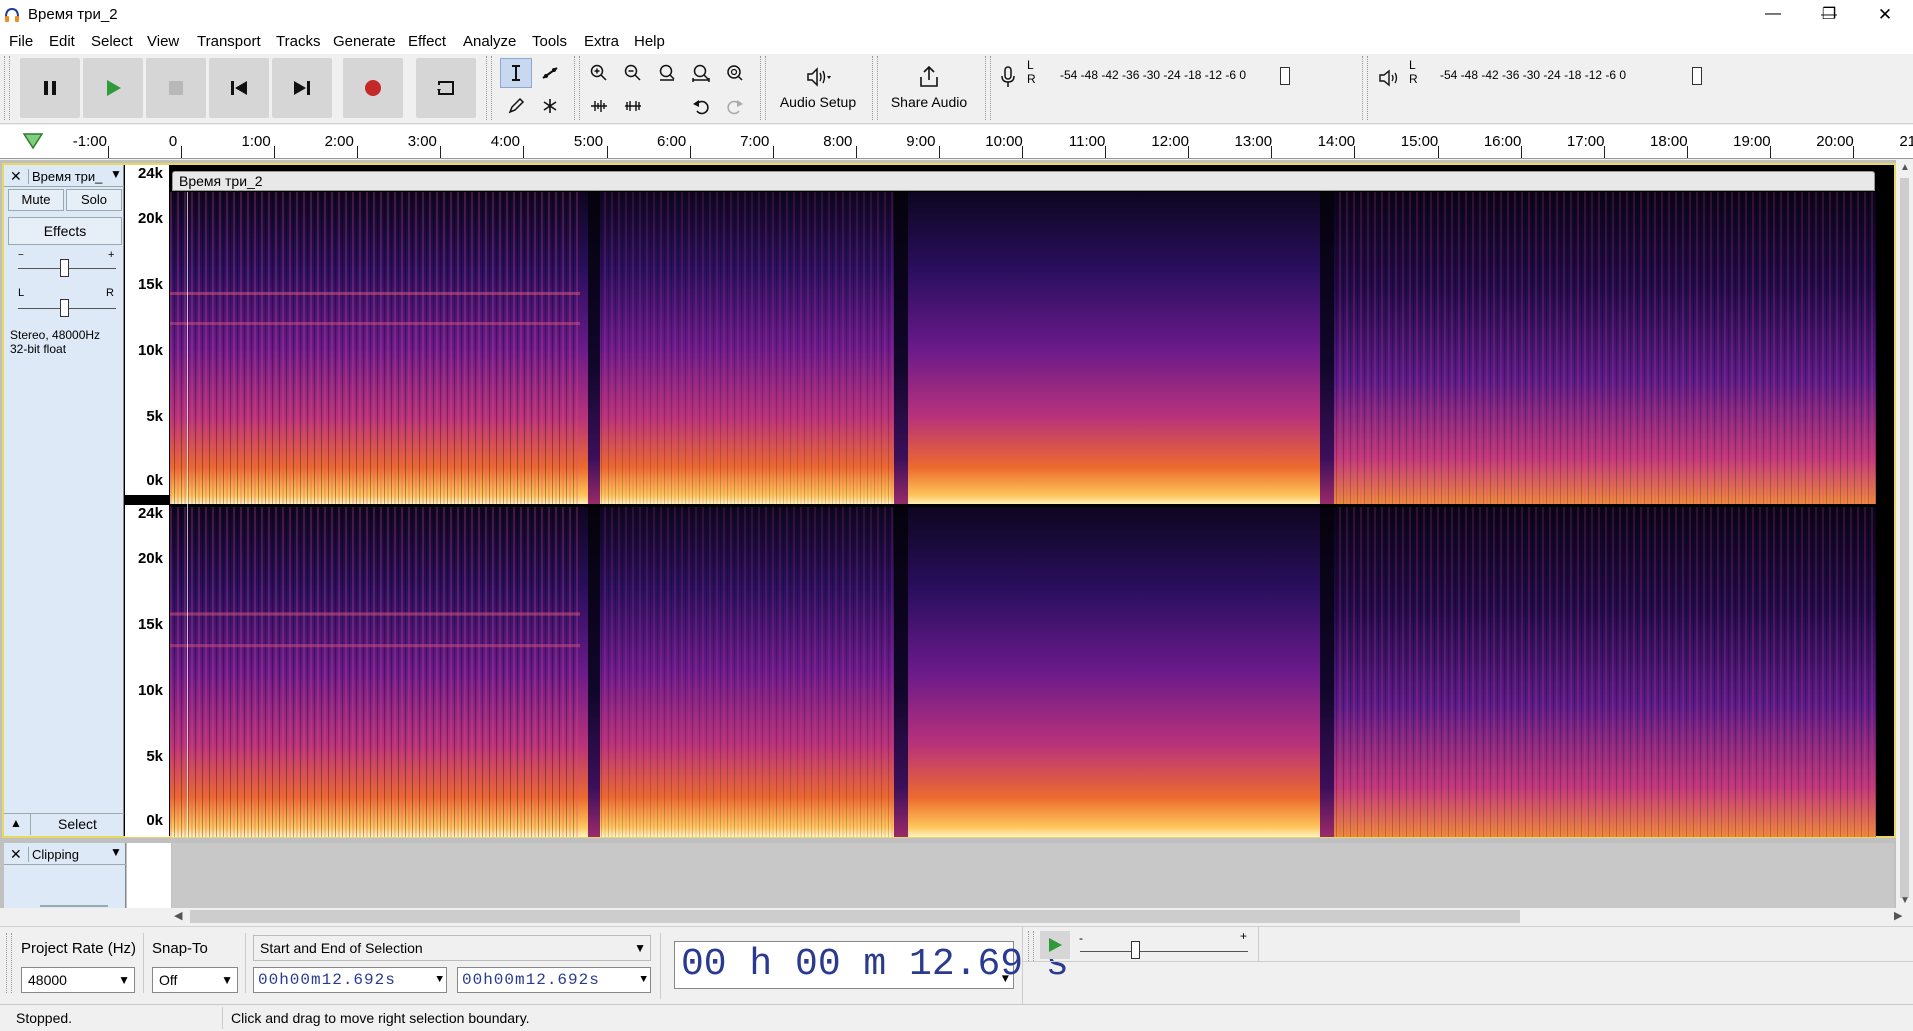 Image resolution: width=1913 pixels, height=1031 pixels. I want to click on menu-generate: Generate, so click(364, 41).